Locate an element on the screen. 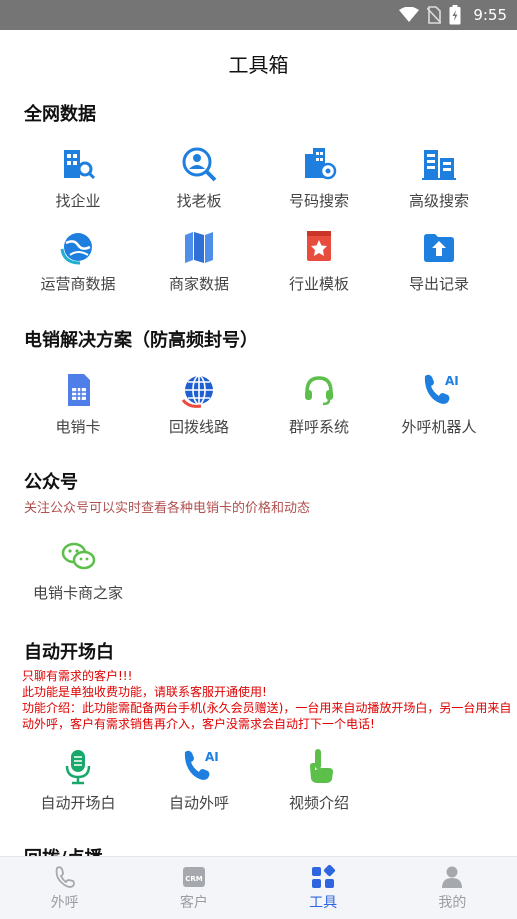  tool-label: 自动外呼 is located at coordinates (198, 803).